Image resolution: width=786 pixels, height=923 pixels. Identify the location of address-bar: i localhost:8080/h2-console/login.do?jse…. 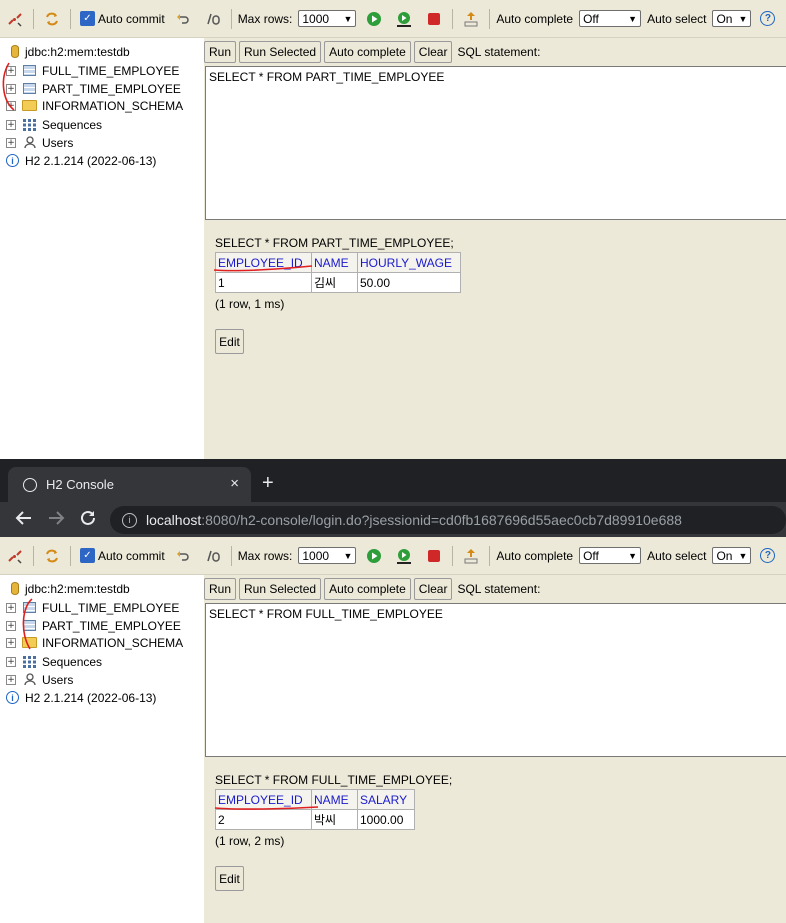
(448, 520).